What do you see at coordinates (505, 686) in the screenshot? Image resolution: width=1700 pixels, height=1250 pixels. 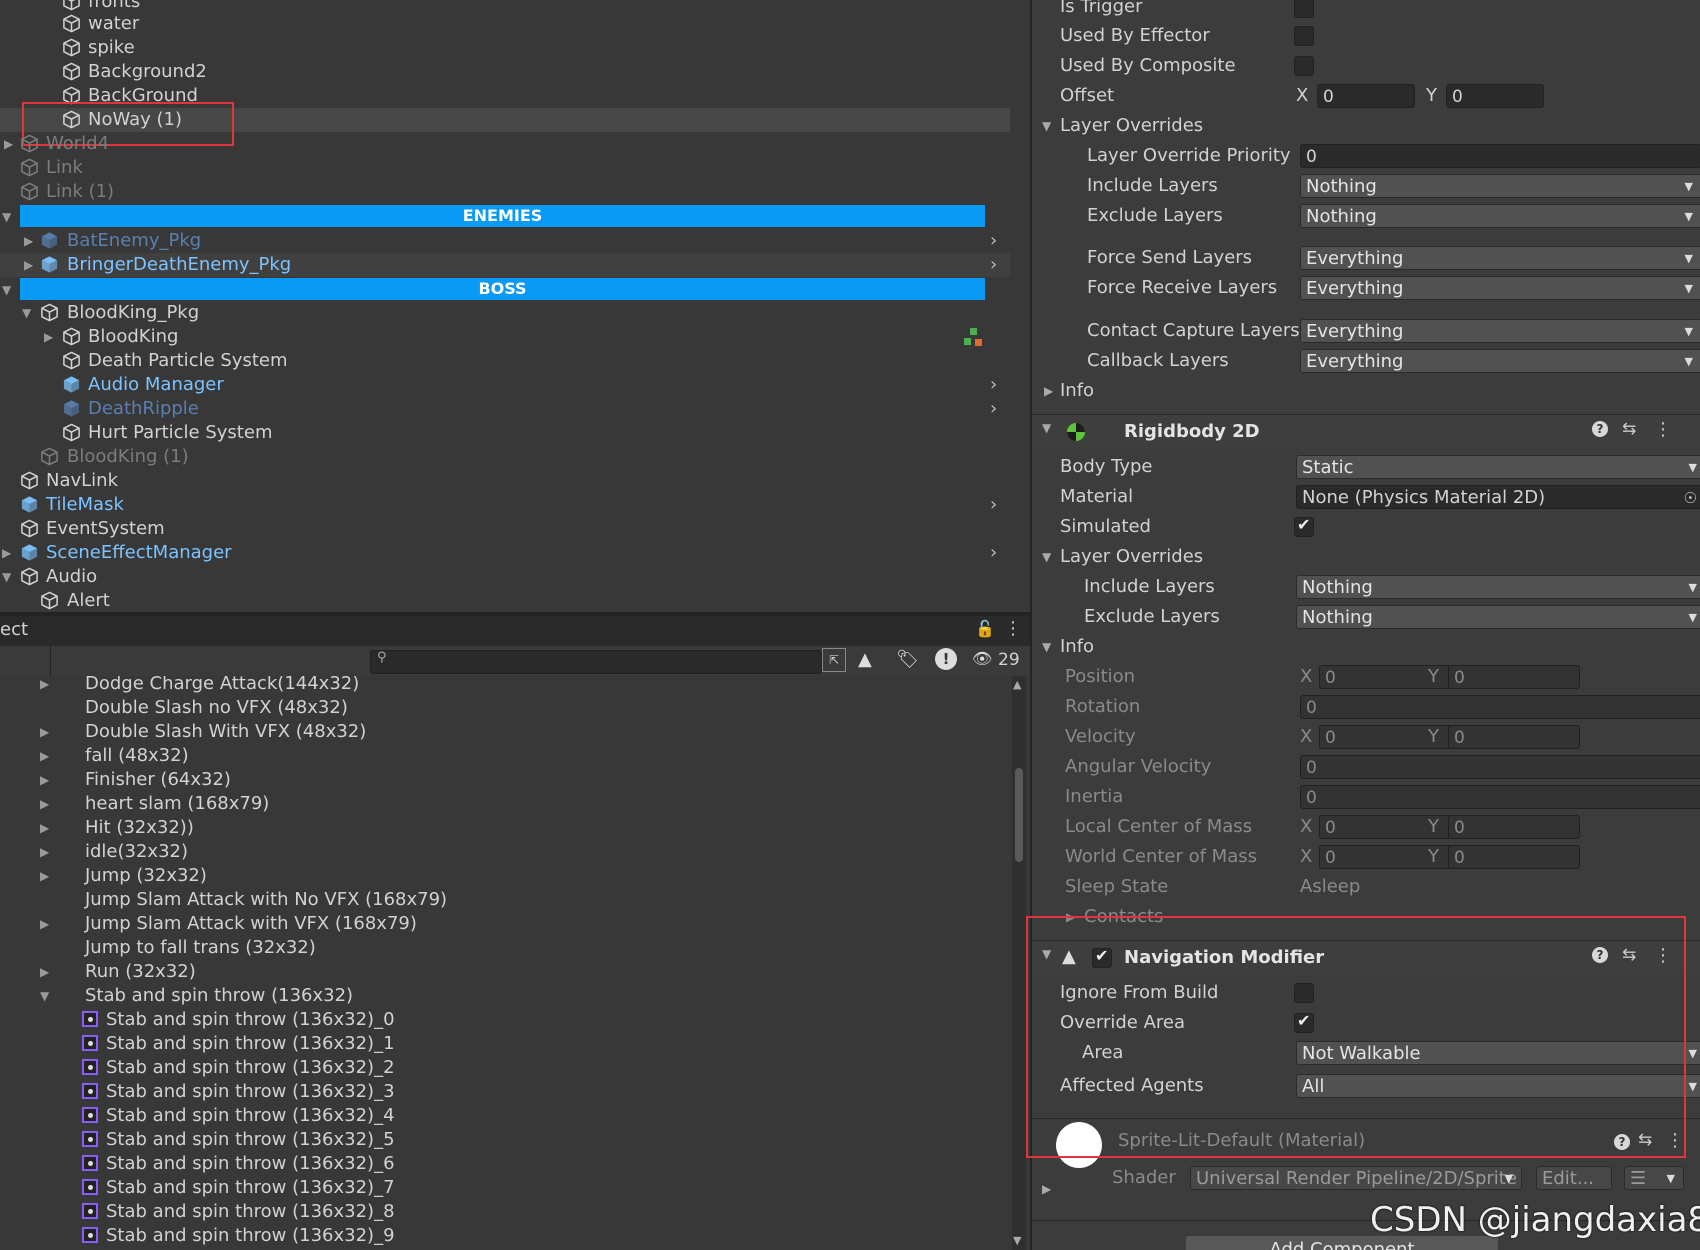 I see `list-item: ▶ Dodge Charge Attack(144x32)` at bounding box center [505, 686].